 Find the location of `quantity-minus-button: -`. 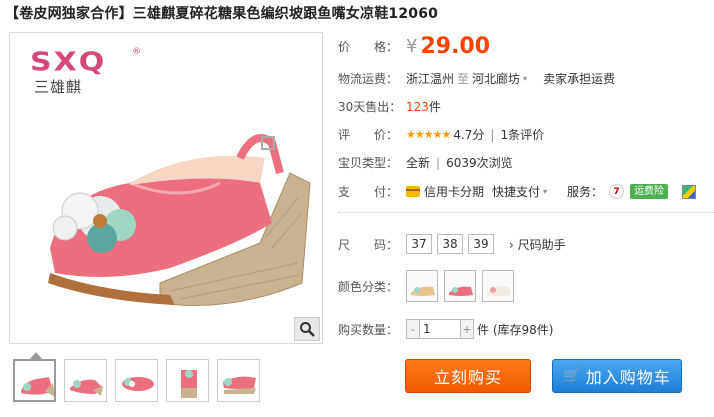

quantity-minus-button: - is located at coordinates (413, 329).